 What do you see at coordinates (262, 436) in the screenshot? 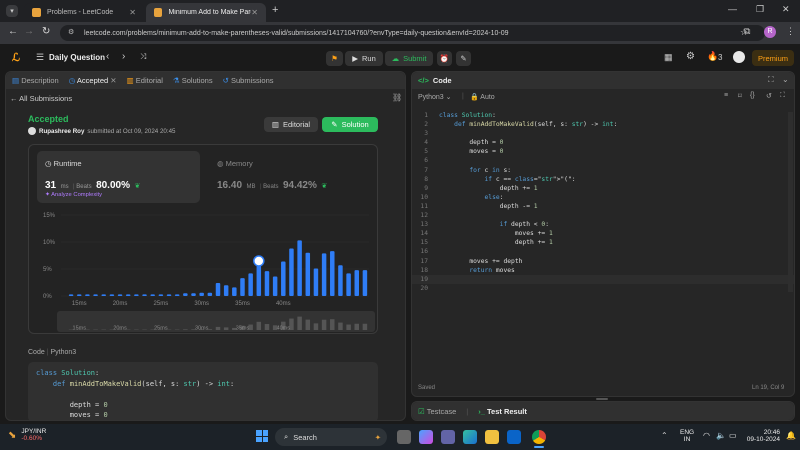
I see `start-button` at bounding box center [262, 436].